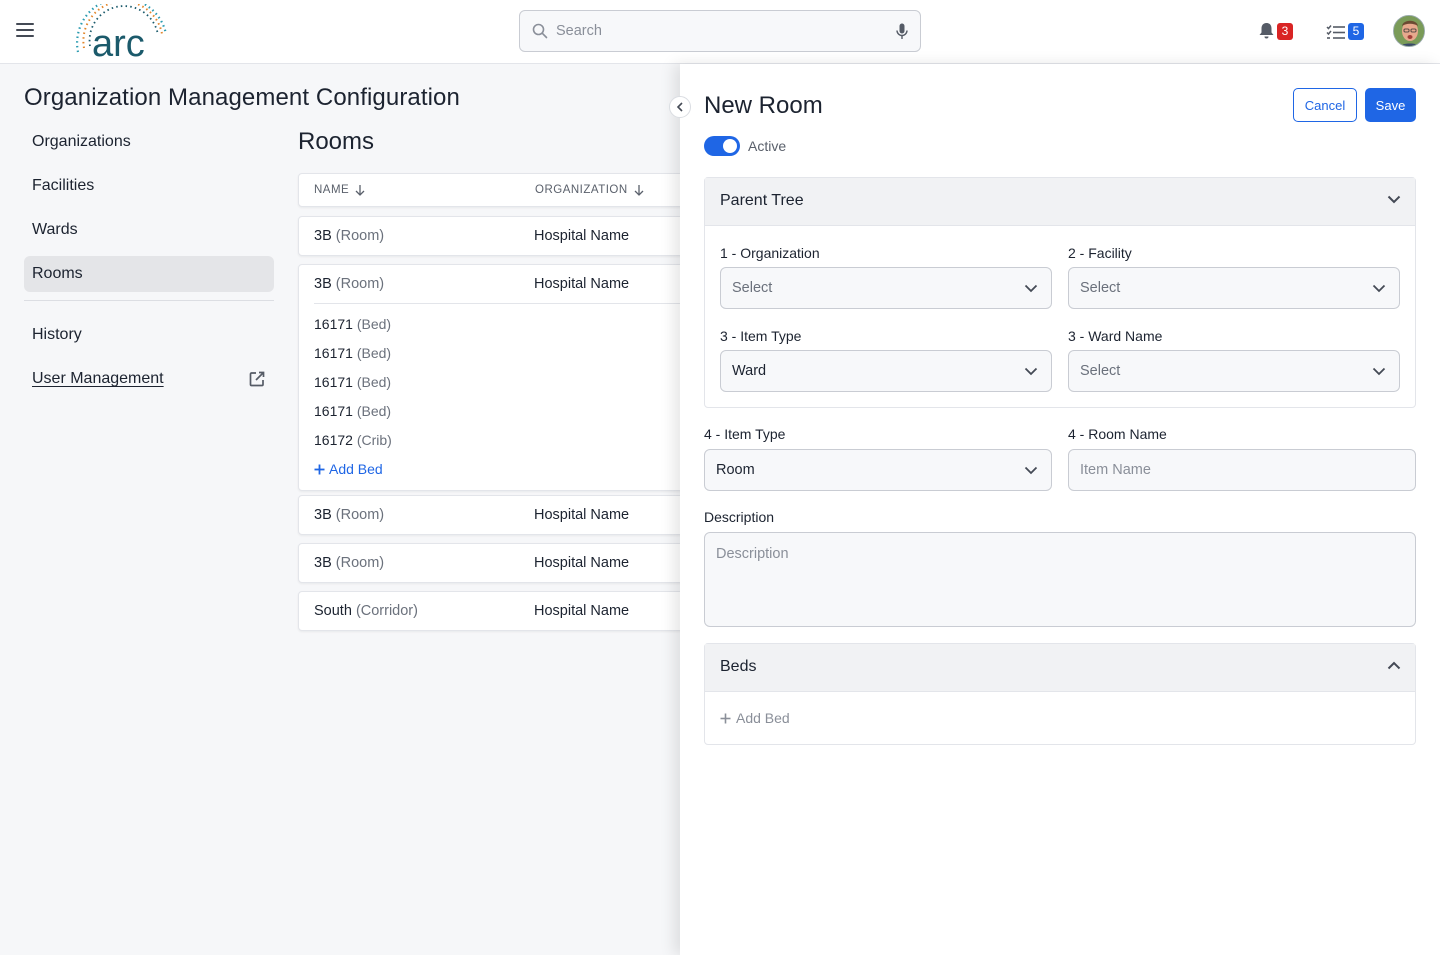  What do you see at coordinates (1285, 31) in the screenshot?
I see `notifications-badge: 3` at bounding box center [1285, 31].